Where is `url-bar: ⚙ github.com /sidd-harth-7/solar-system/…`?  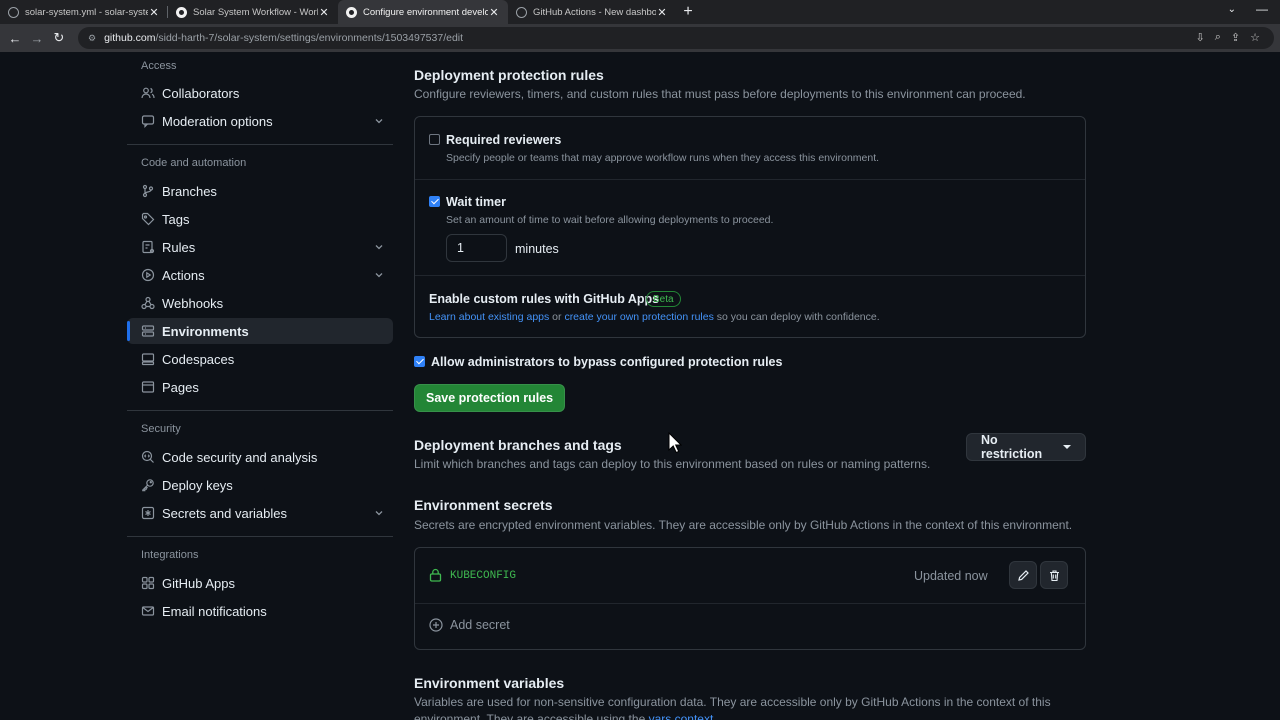
url-bar: ⚙ github.com /sidd-harth-7/solar-system/… is located at coordinates (676, 38).